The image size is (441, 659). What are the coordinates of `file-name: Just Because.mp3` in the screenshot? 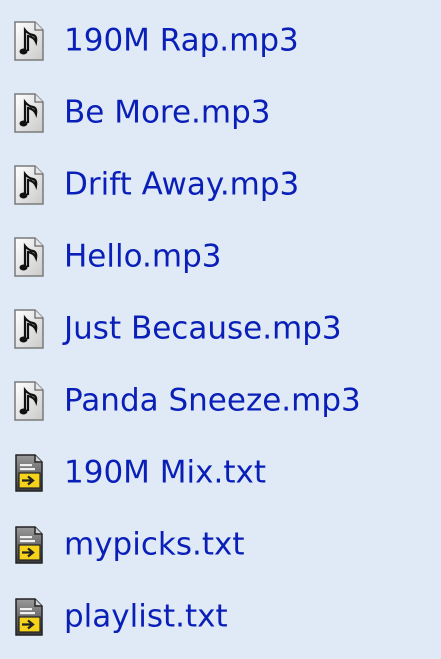 It's located at (203, 329).